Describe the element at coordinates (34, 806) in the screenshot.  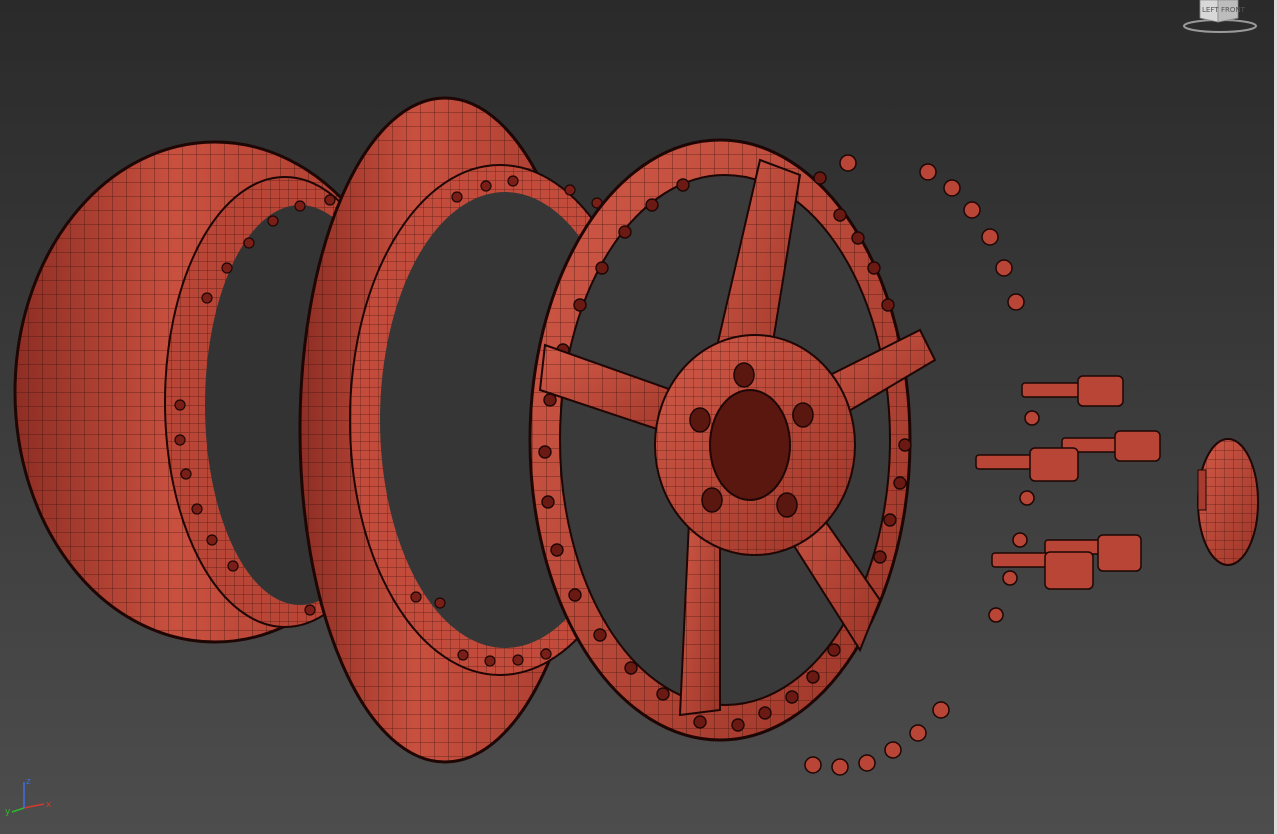
I see `x-axis-line` at that location.